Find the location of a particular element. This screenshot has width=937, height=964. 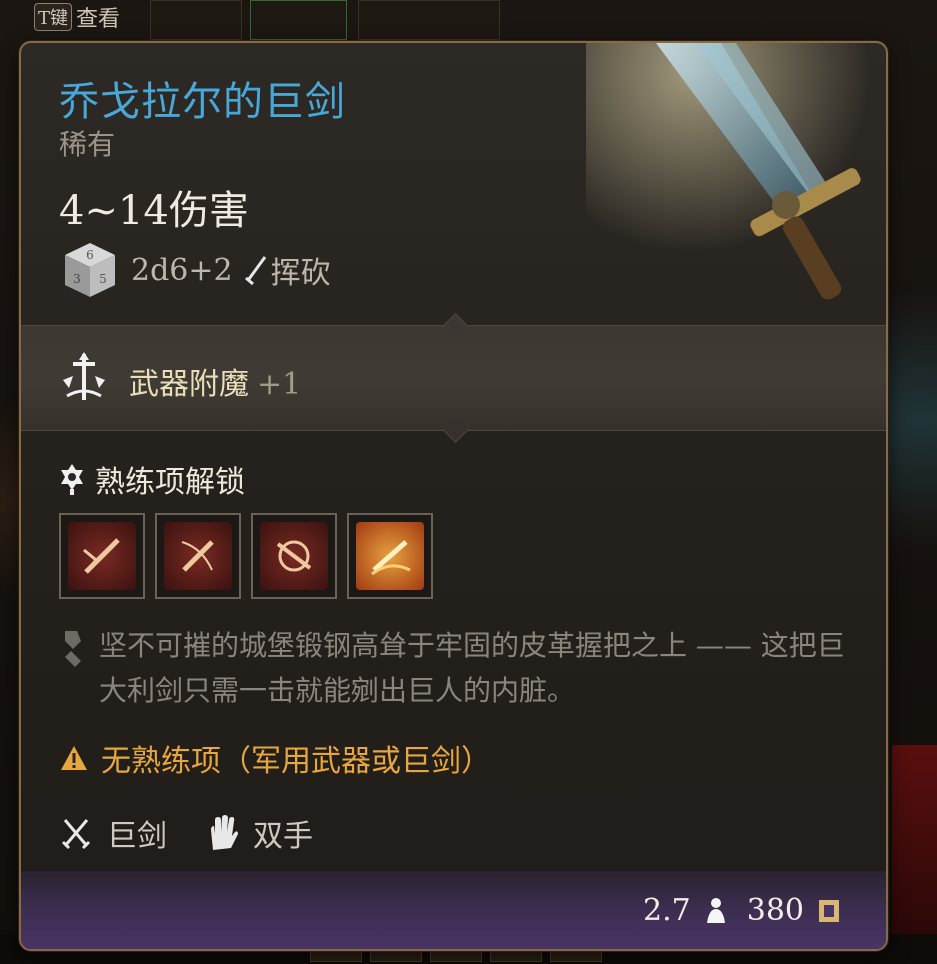

weapon-properties: 巨剑 双手 is located at coordinates (186, 833).